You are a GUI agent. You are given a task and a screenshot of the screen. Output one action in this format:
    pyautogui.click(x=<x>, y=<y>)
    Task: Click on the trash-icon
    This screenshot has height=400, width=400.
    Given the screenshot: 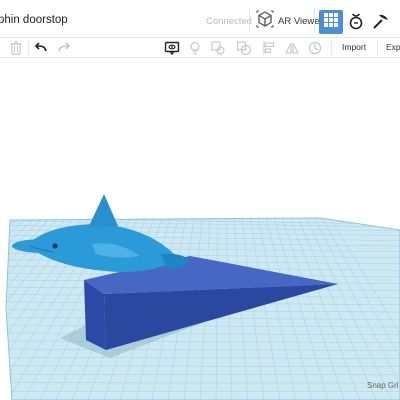 What is the action you would take?
    pyautogui.click(x=16, y=48)
    